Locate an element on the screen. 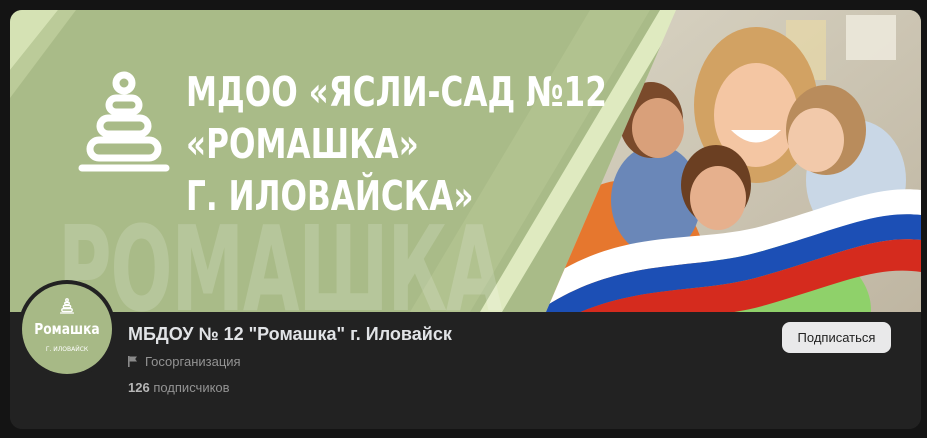 Image resolution: width=927 pixels, height=438 pixels. avatar-circle: Ромашка Г. ИЛОВАЙСК is located at coordinates (67, 329).